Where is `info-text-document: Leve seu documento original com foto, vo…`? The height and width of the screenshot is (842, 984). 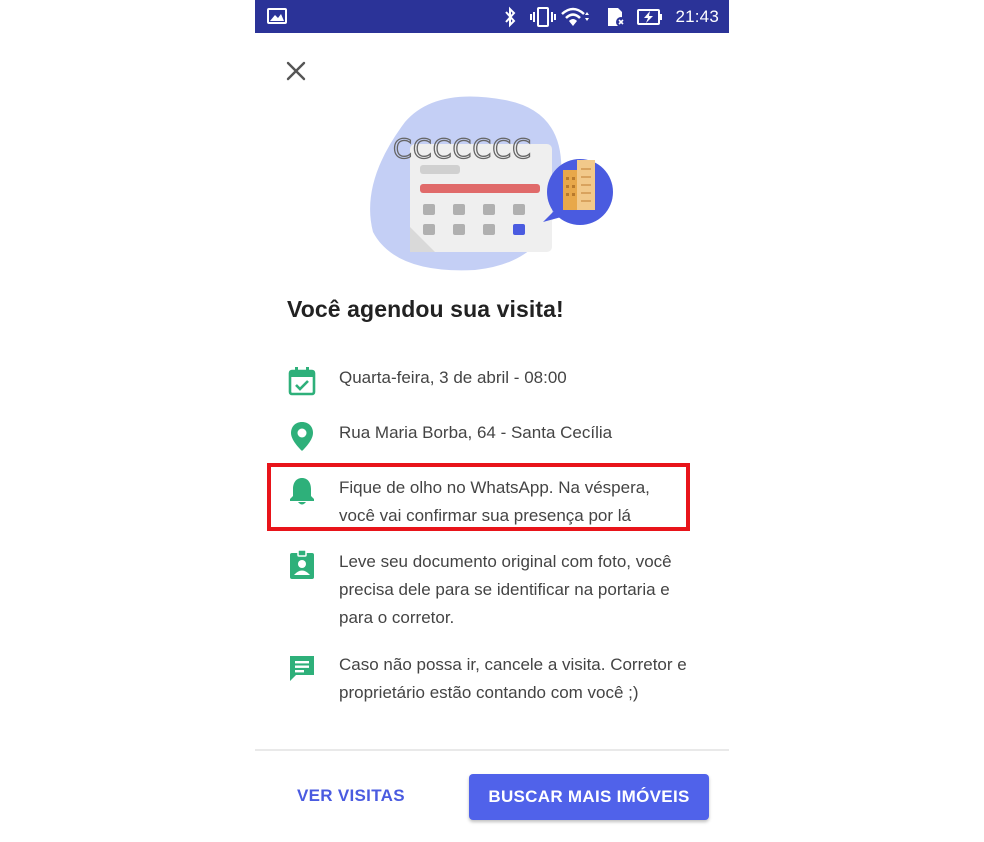 info-text-document: Leve seu documento original com foto, vo… is located at coordinates (505, 589).